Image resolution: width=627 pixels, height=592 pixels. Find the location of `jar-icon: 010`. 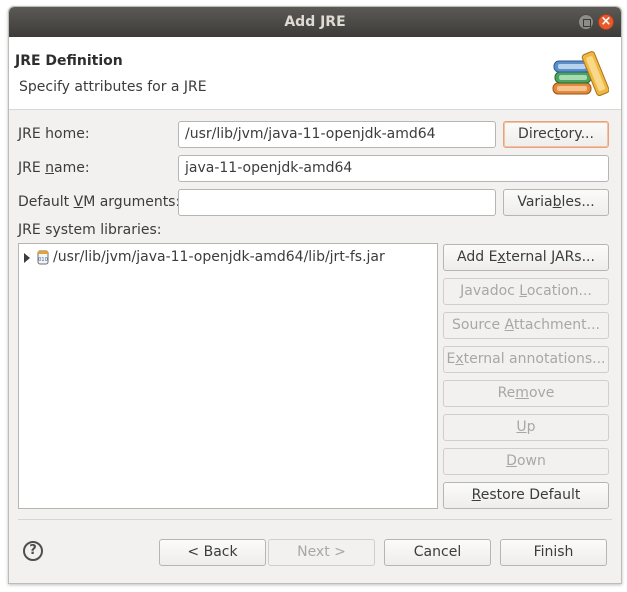

jar-icon: 010 is located at coordinates (43, 257).